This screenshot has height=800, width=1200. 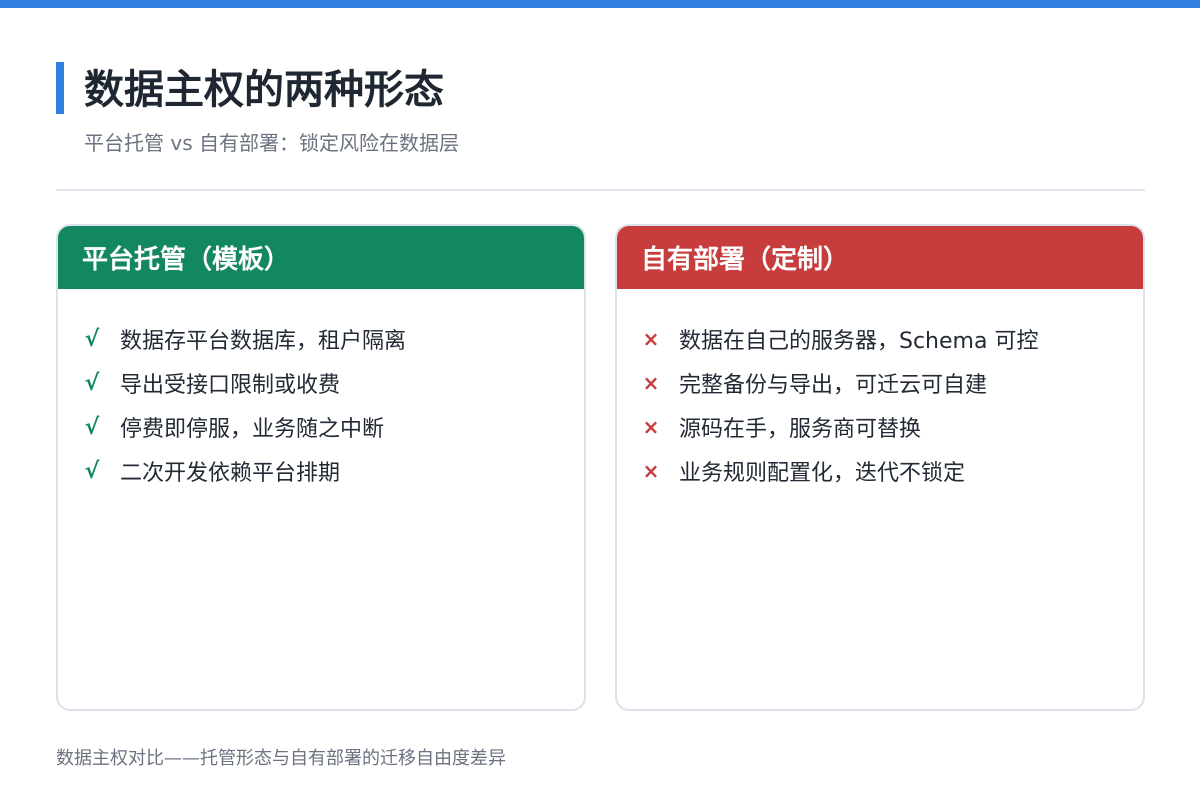 I want to click on list-item-text: 停费即停服，业务随之中断, so click(x=252, y=429).